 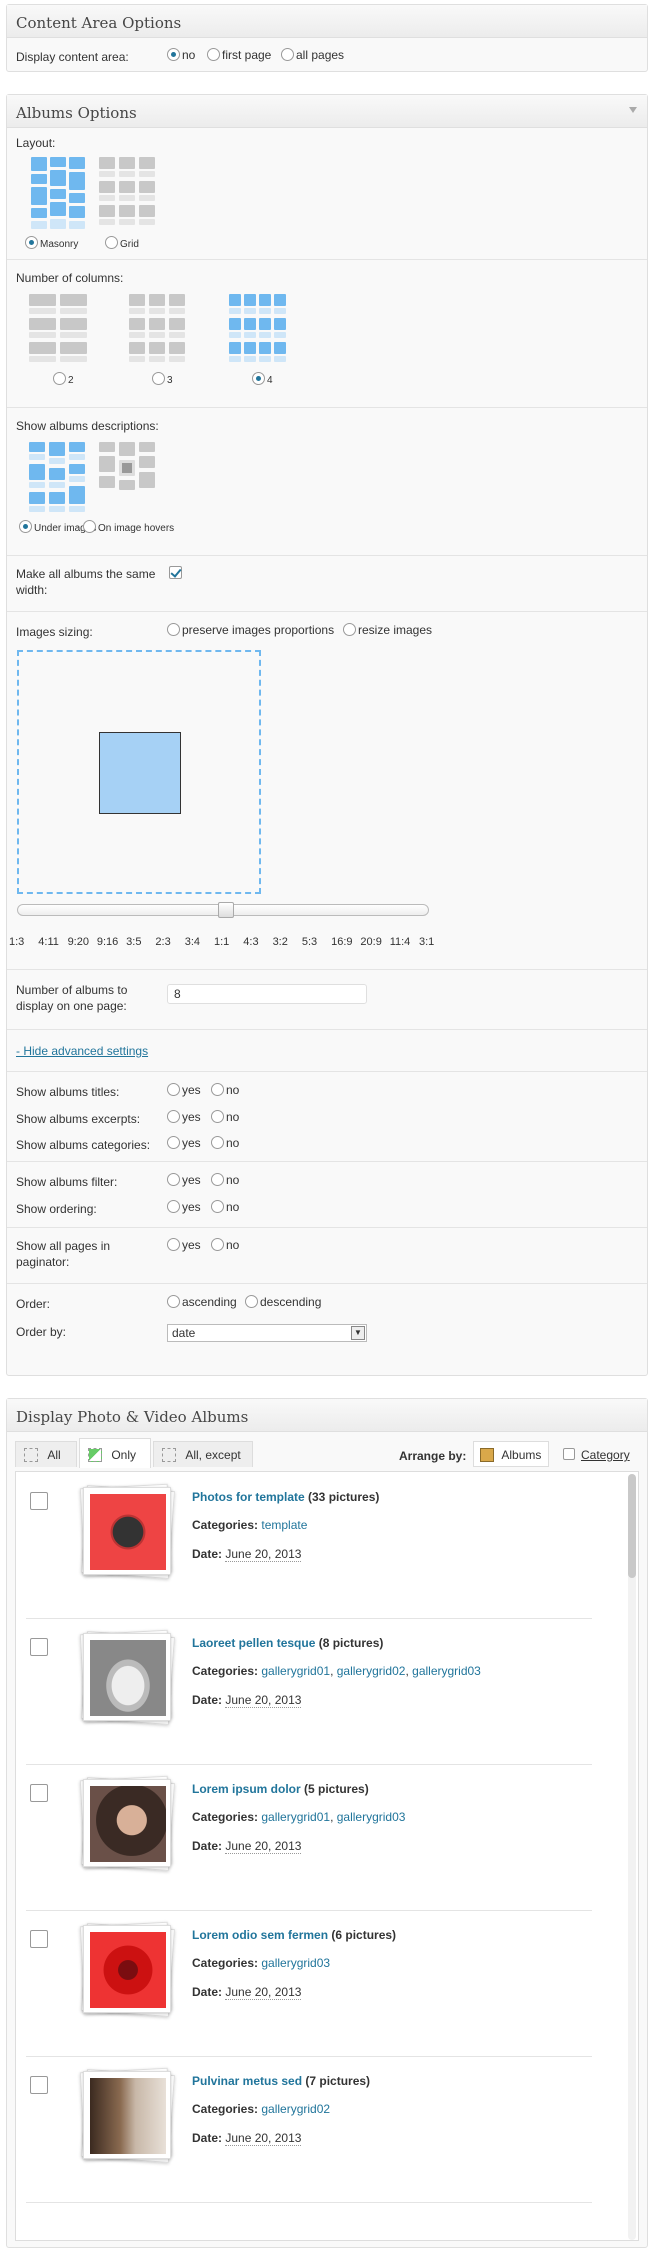 What do you see at coordinates (251, 1301) in the screenshot?
I see `radio-descending` at bounding box center [251, 1301].